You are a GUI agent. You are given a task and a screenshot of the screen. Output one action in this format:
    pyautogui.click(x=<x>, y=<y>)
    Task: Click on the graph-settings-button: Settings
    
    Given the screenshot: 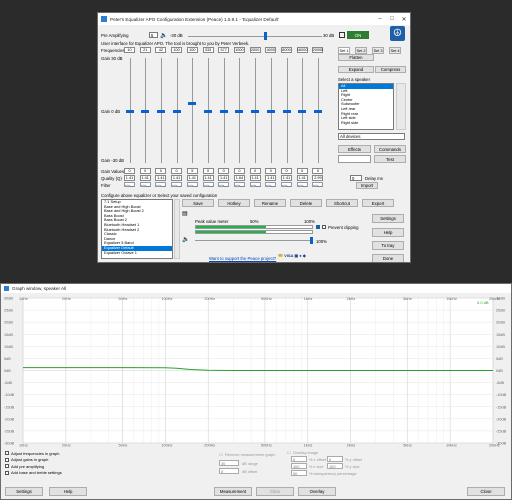 What is the action you would take?
    pyautogui.click(x=24, y=491)
    